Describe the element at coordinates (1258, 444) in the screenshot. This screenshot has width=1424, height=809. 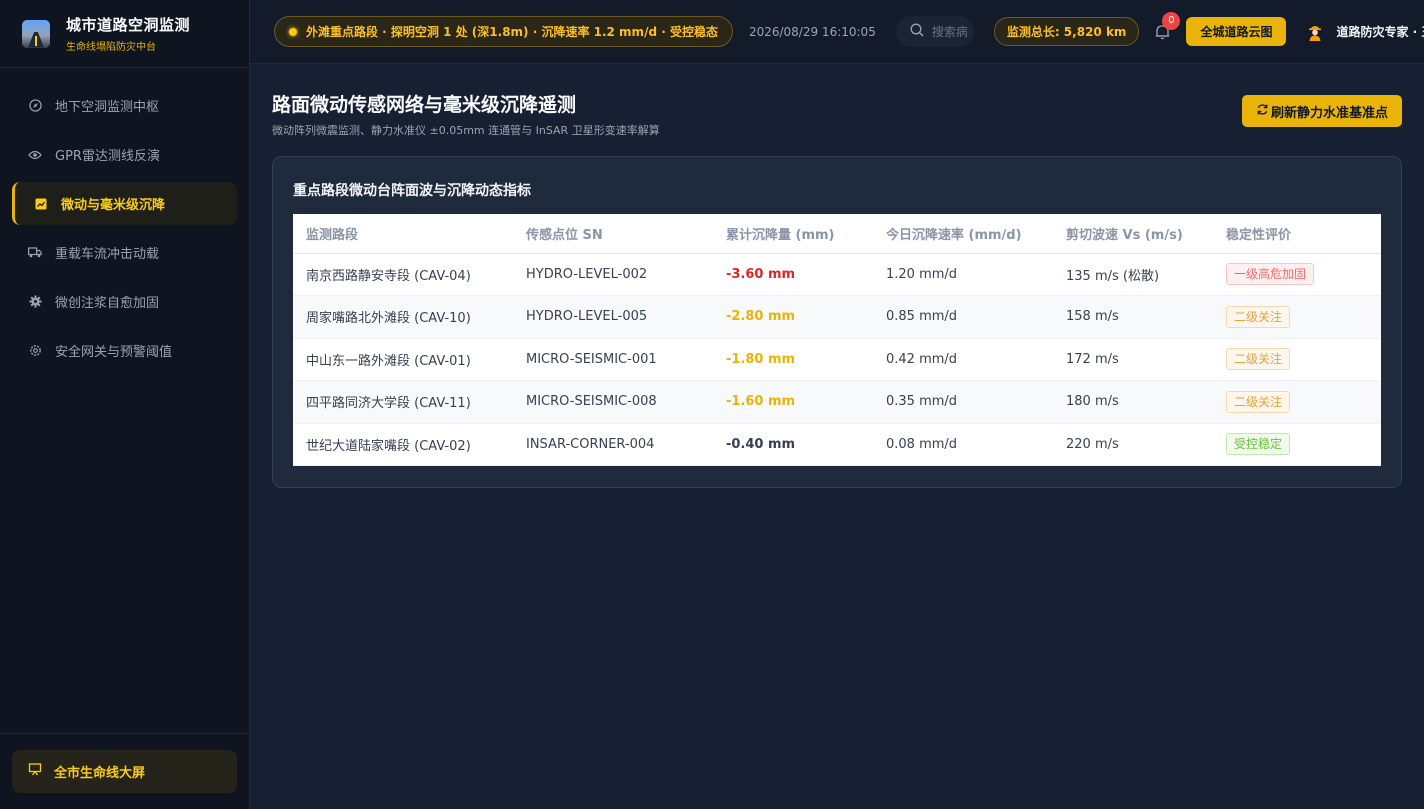
I see `status-badge: 受控稳定` at that location.